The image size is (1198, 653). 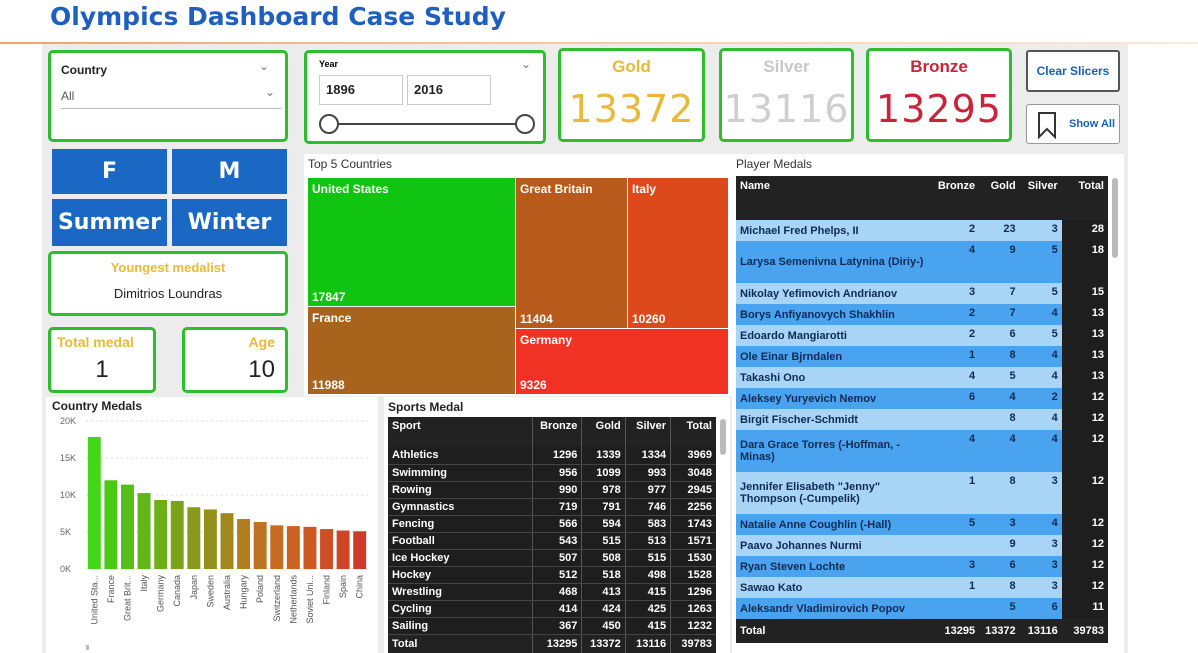 What do you see at coordinates (1084, 262) in the screenshot?
I see `table-cell: 18` at bounding box center [1084, 262].